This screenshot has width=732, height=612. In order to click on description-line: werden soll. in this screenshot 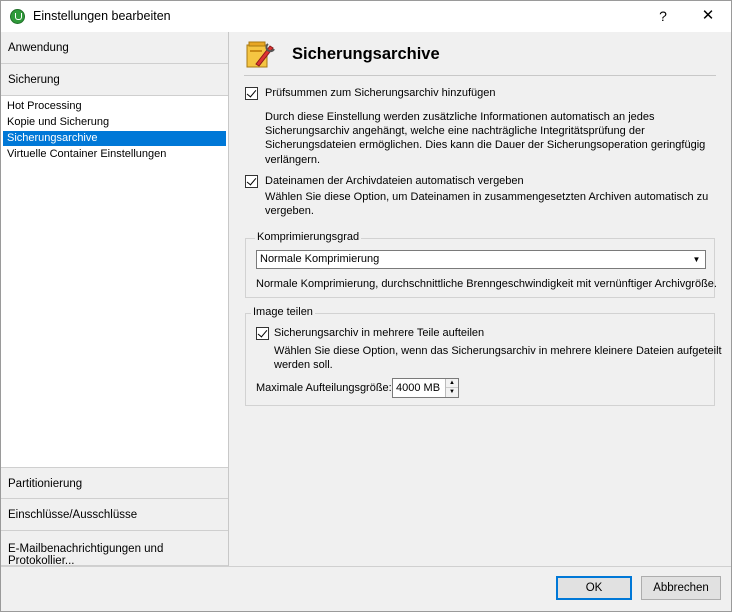, I will do `click(303, 365)`.